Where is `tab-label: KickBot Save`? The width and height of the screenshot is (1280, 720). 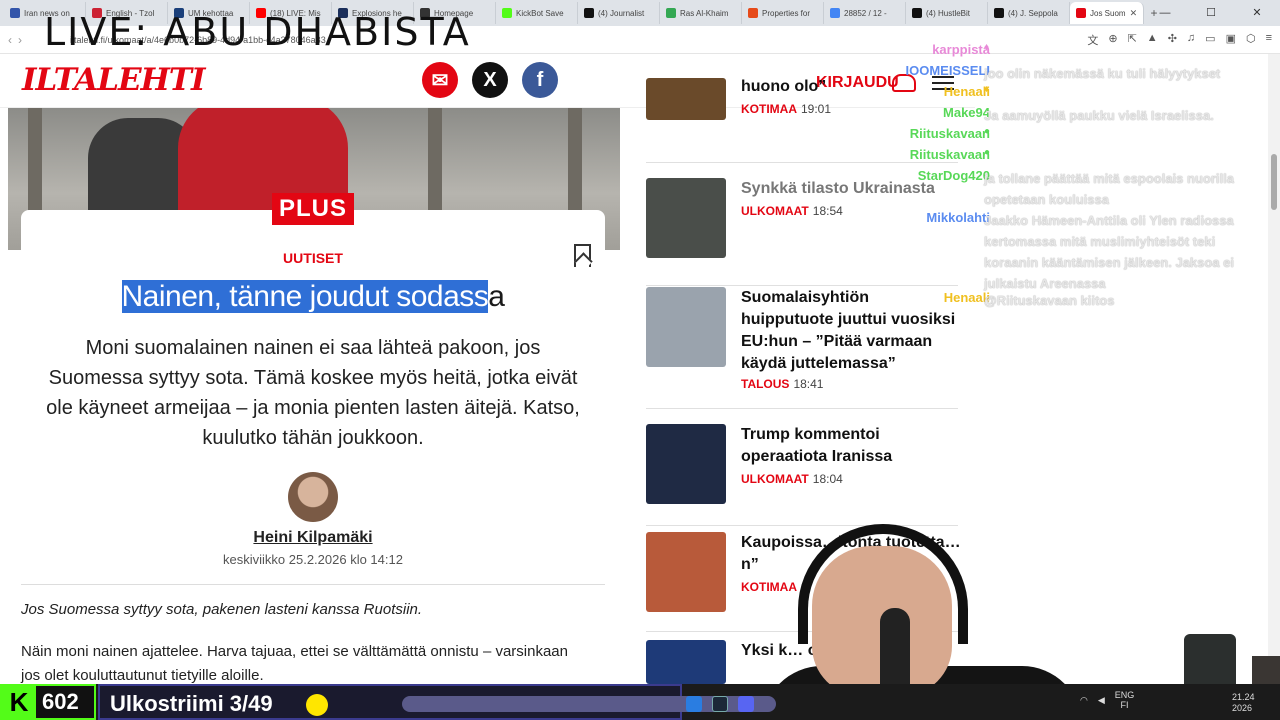
tab-label: KickBot Save is located at coordinates (540, 13).